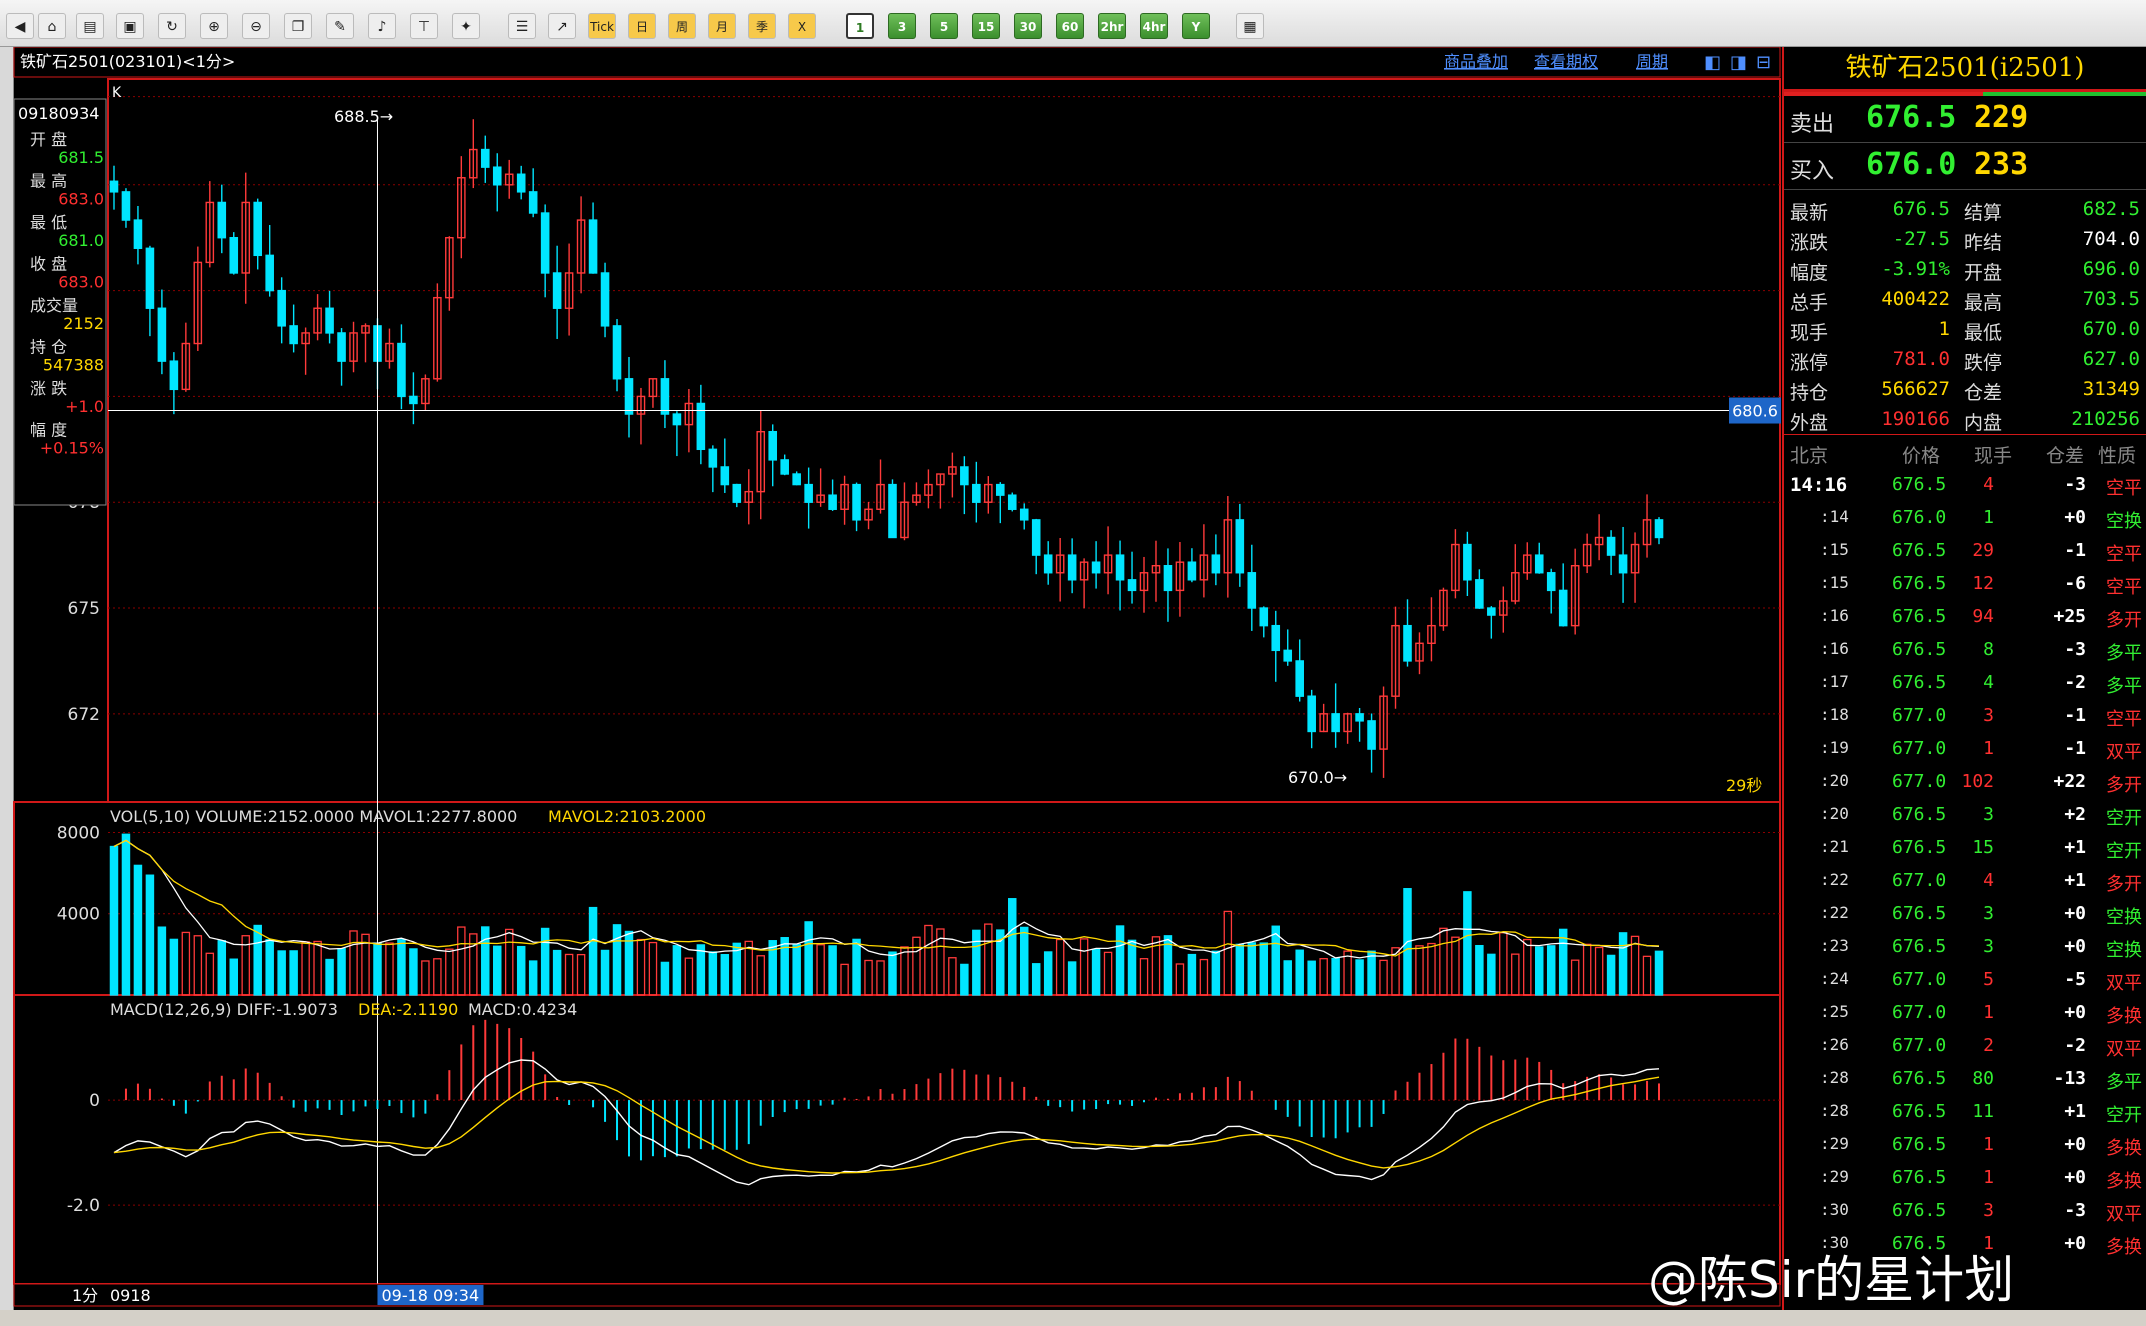 The height and width of the screenshot is (1326, 2146). What do you see at coordinates (1965, 582) in the screenshot?
I see `tick-row: :15 676.5 12 -6 空平` at bounding box center [1965, 582].